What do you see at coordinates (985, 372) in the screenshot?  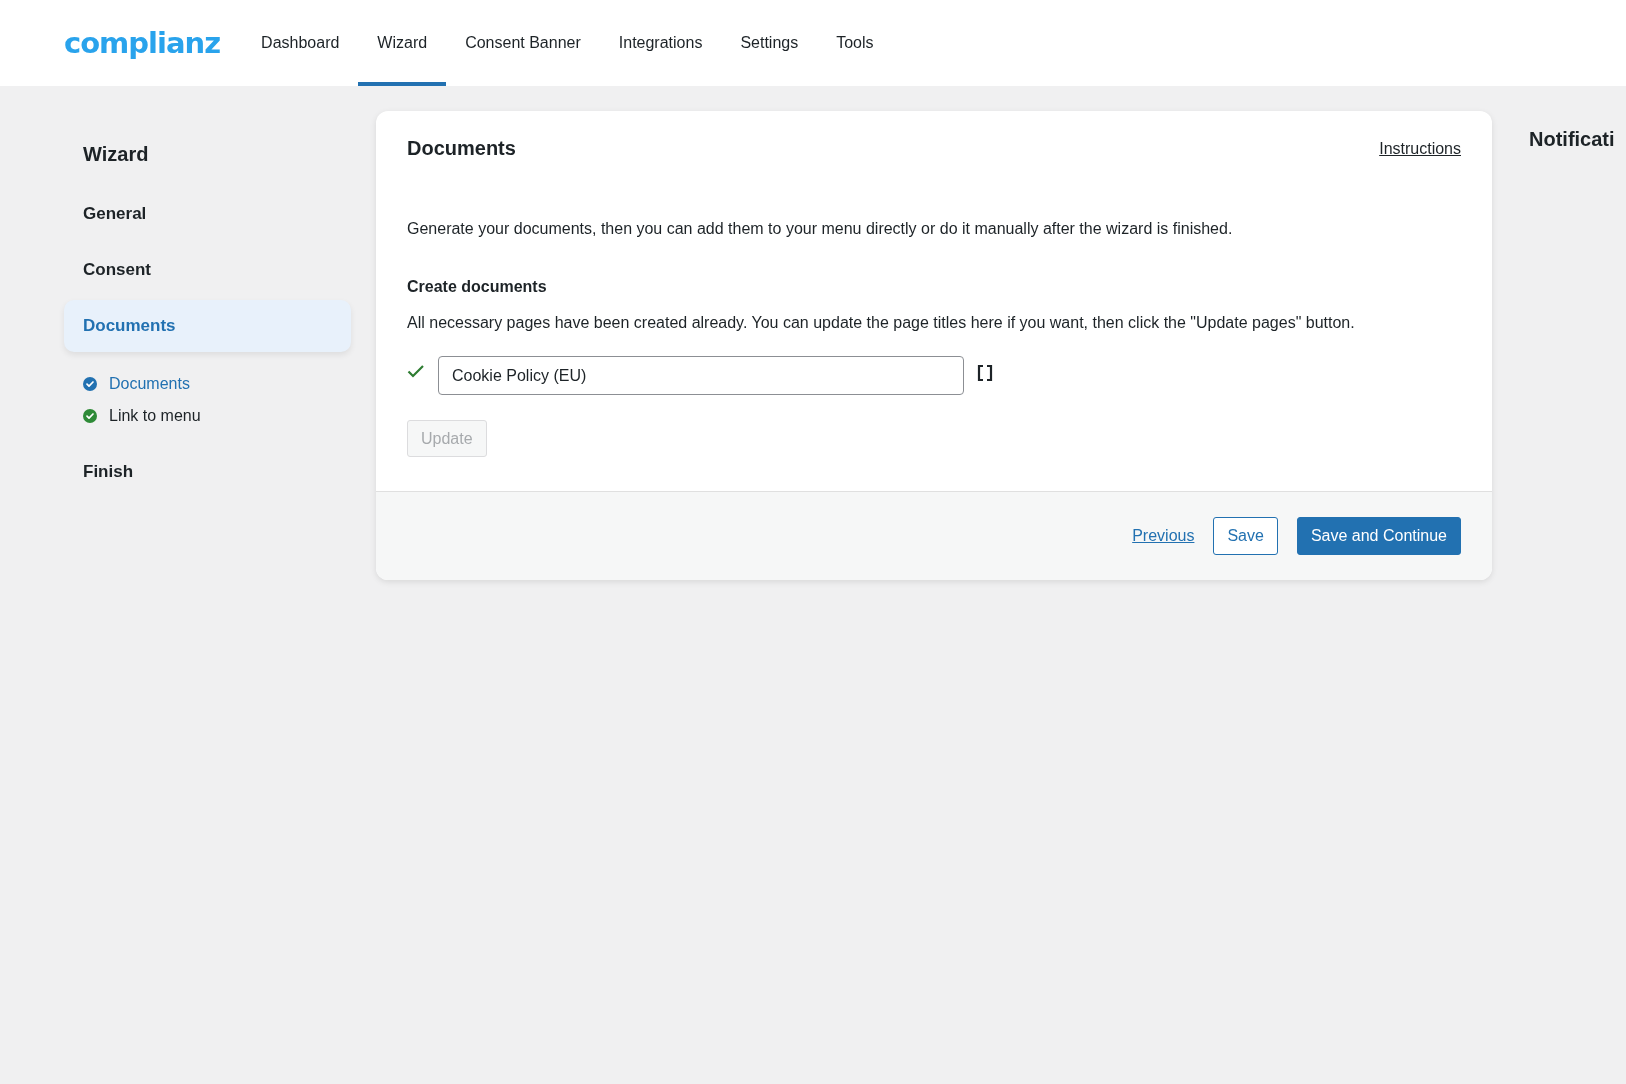 I see `brackets-icon` at bounding box center [985, 372].